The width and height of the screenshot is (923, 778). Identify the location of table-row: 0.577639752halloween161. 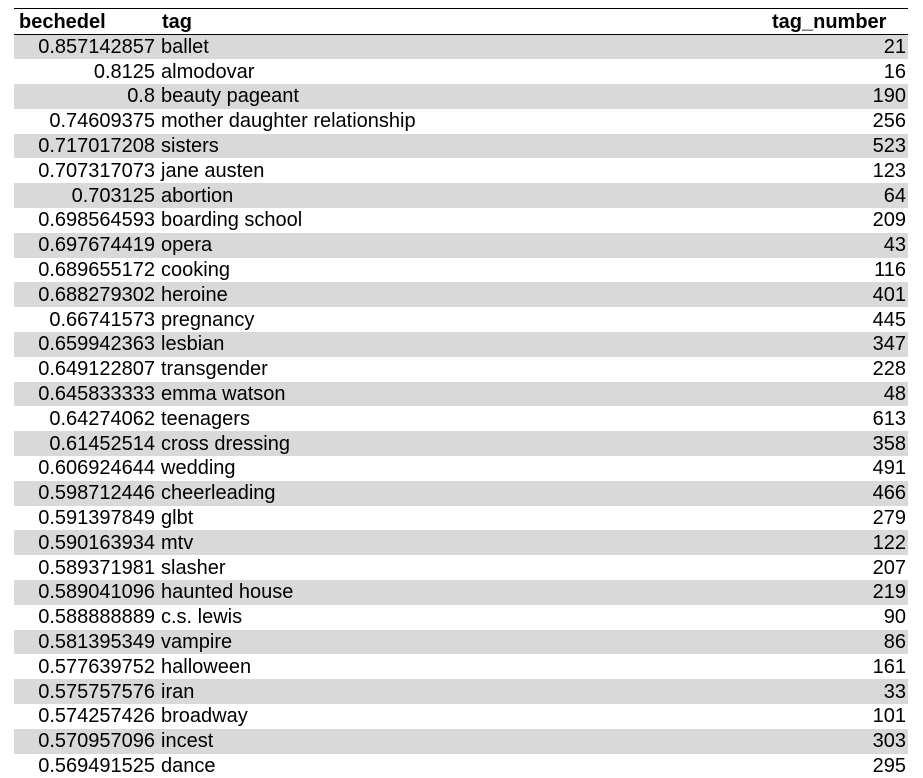
(461, 666).